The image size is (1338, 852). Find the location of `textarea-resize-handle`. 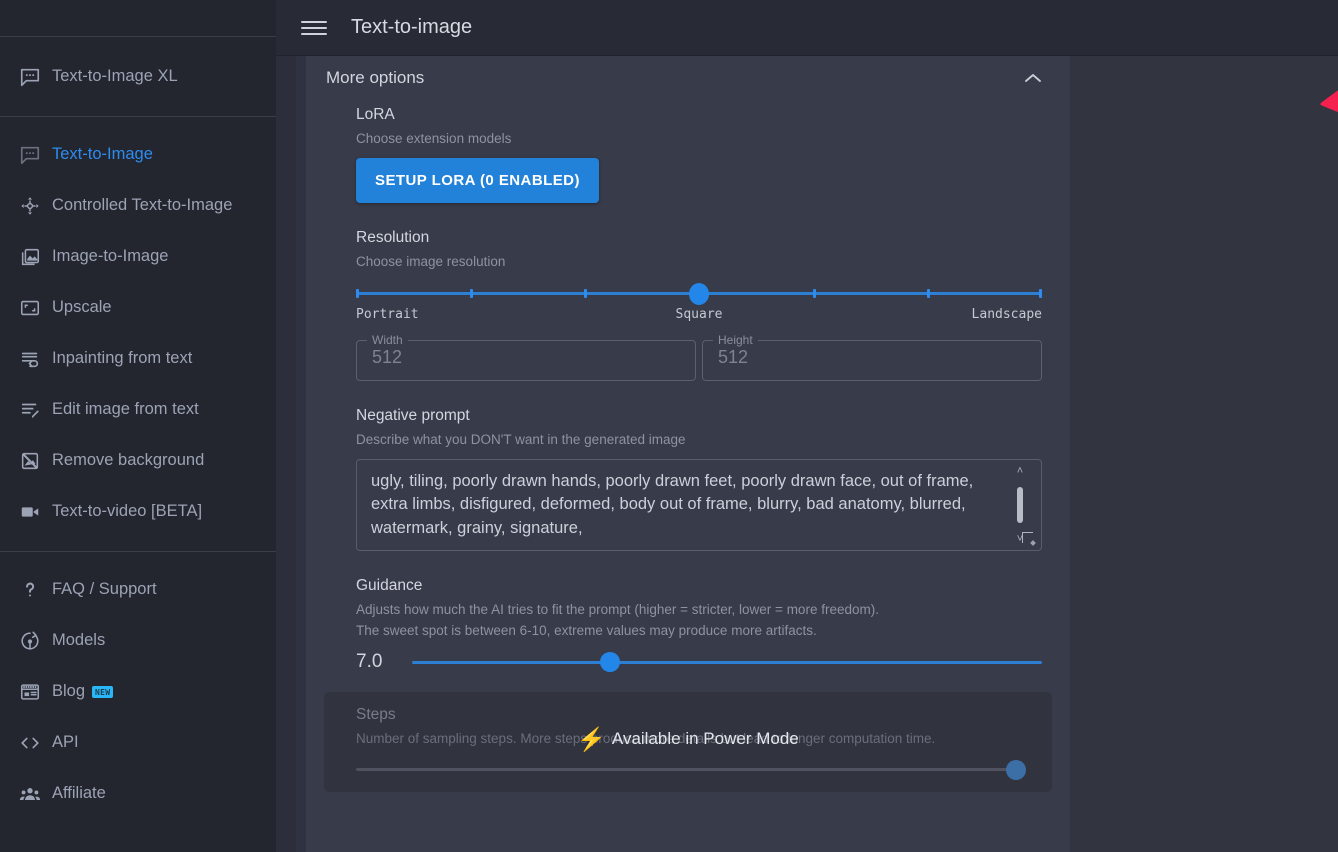

textarea-resize-handle is located at coordinates (1029, 538).